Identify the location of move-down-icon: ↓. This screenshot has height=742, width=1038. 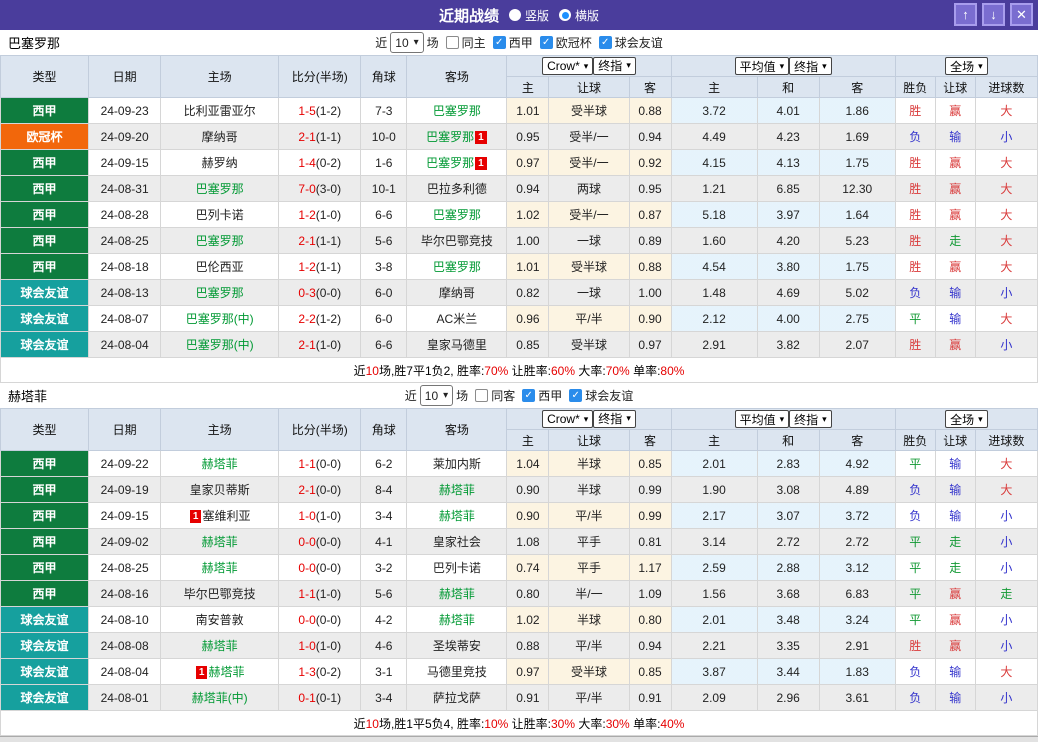
(993, 14).